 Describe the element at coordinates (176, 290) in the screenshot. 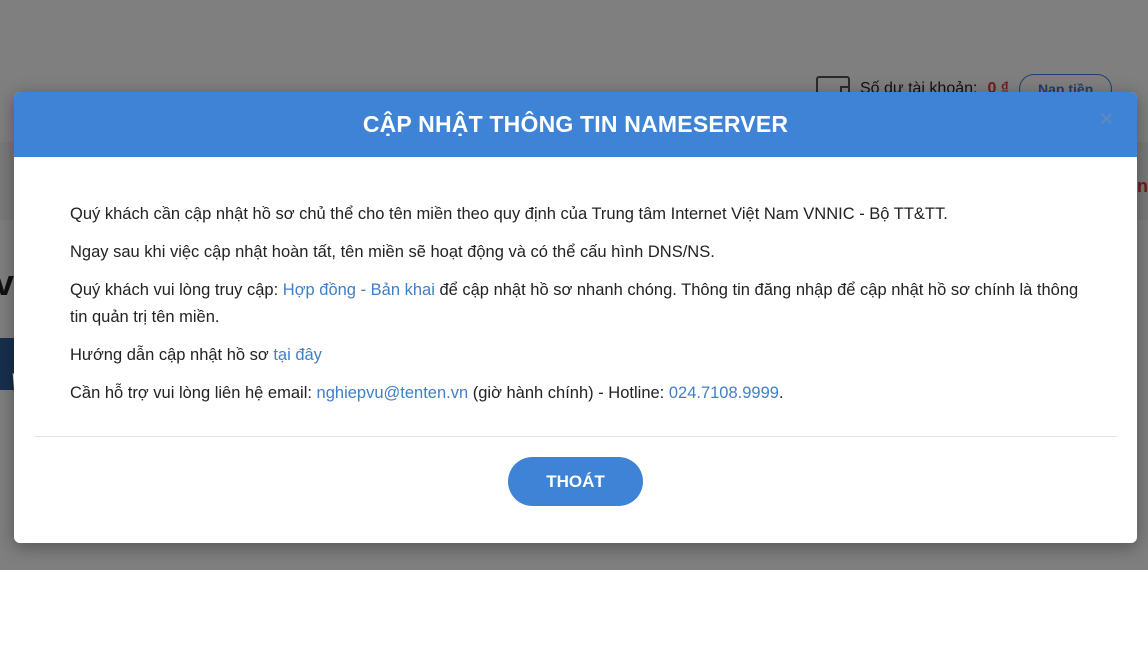

I see `paragraph-3-prefix: Quý khách vui lòng truy cập:` at that location.